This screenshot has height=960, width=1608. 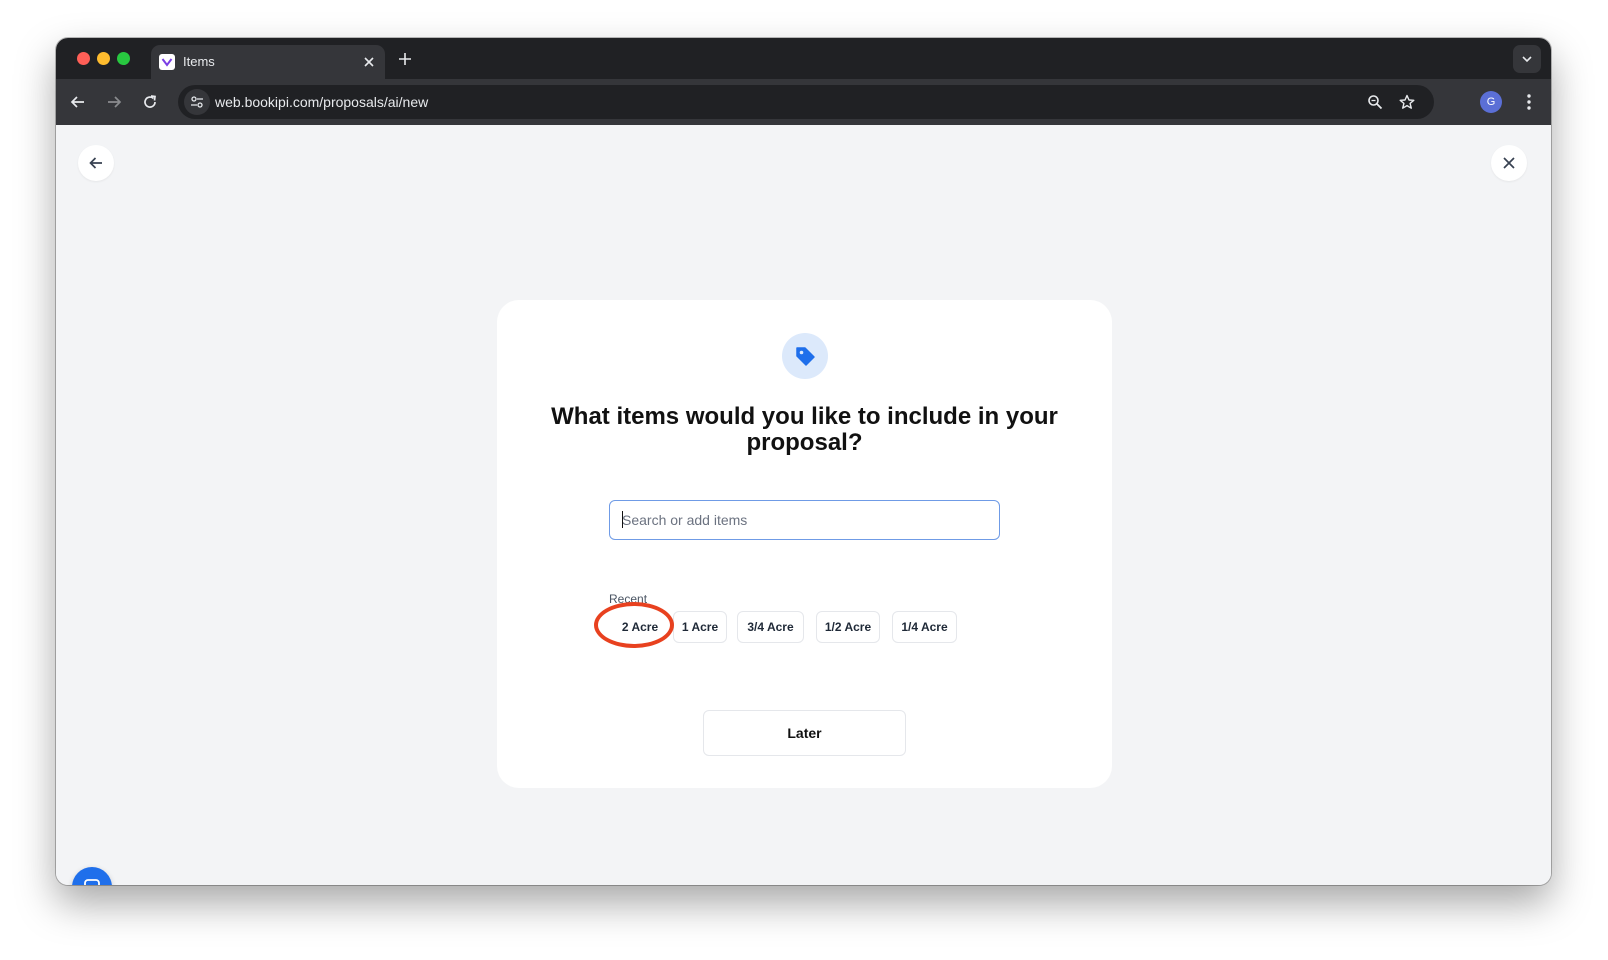 What do you see at coordinates (634, 625) in the screenshot?
I see `highlight-annotation` at bounding box center [634, 625].